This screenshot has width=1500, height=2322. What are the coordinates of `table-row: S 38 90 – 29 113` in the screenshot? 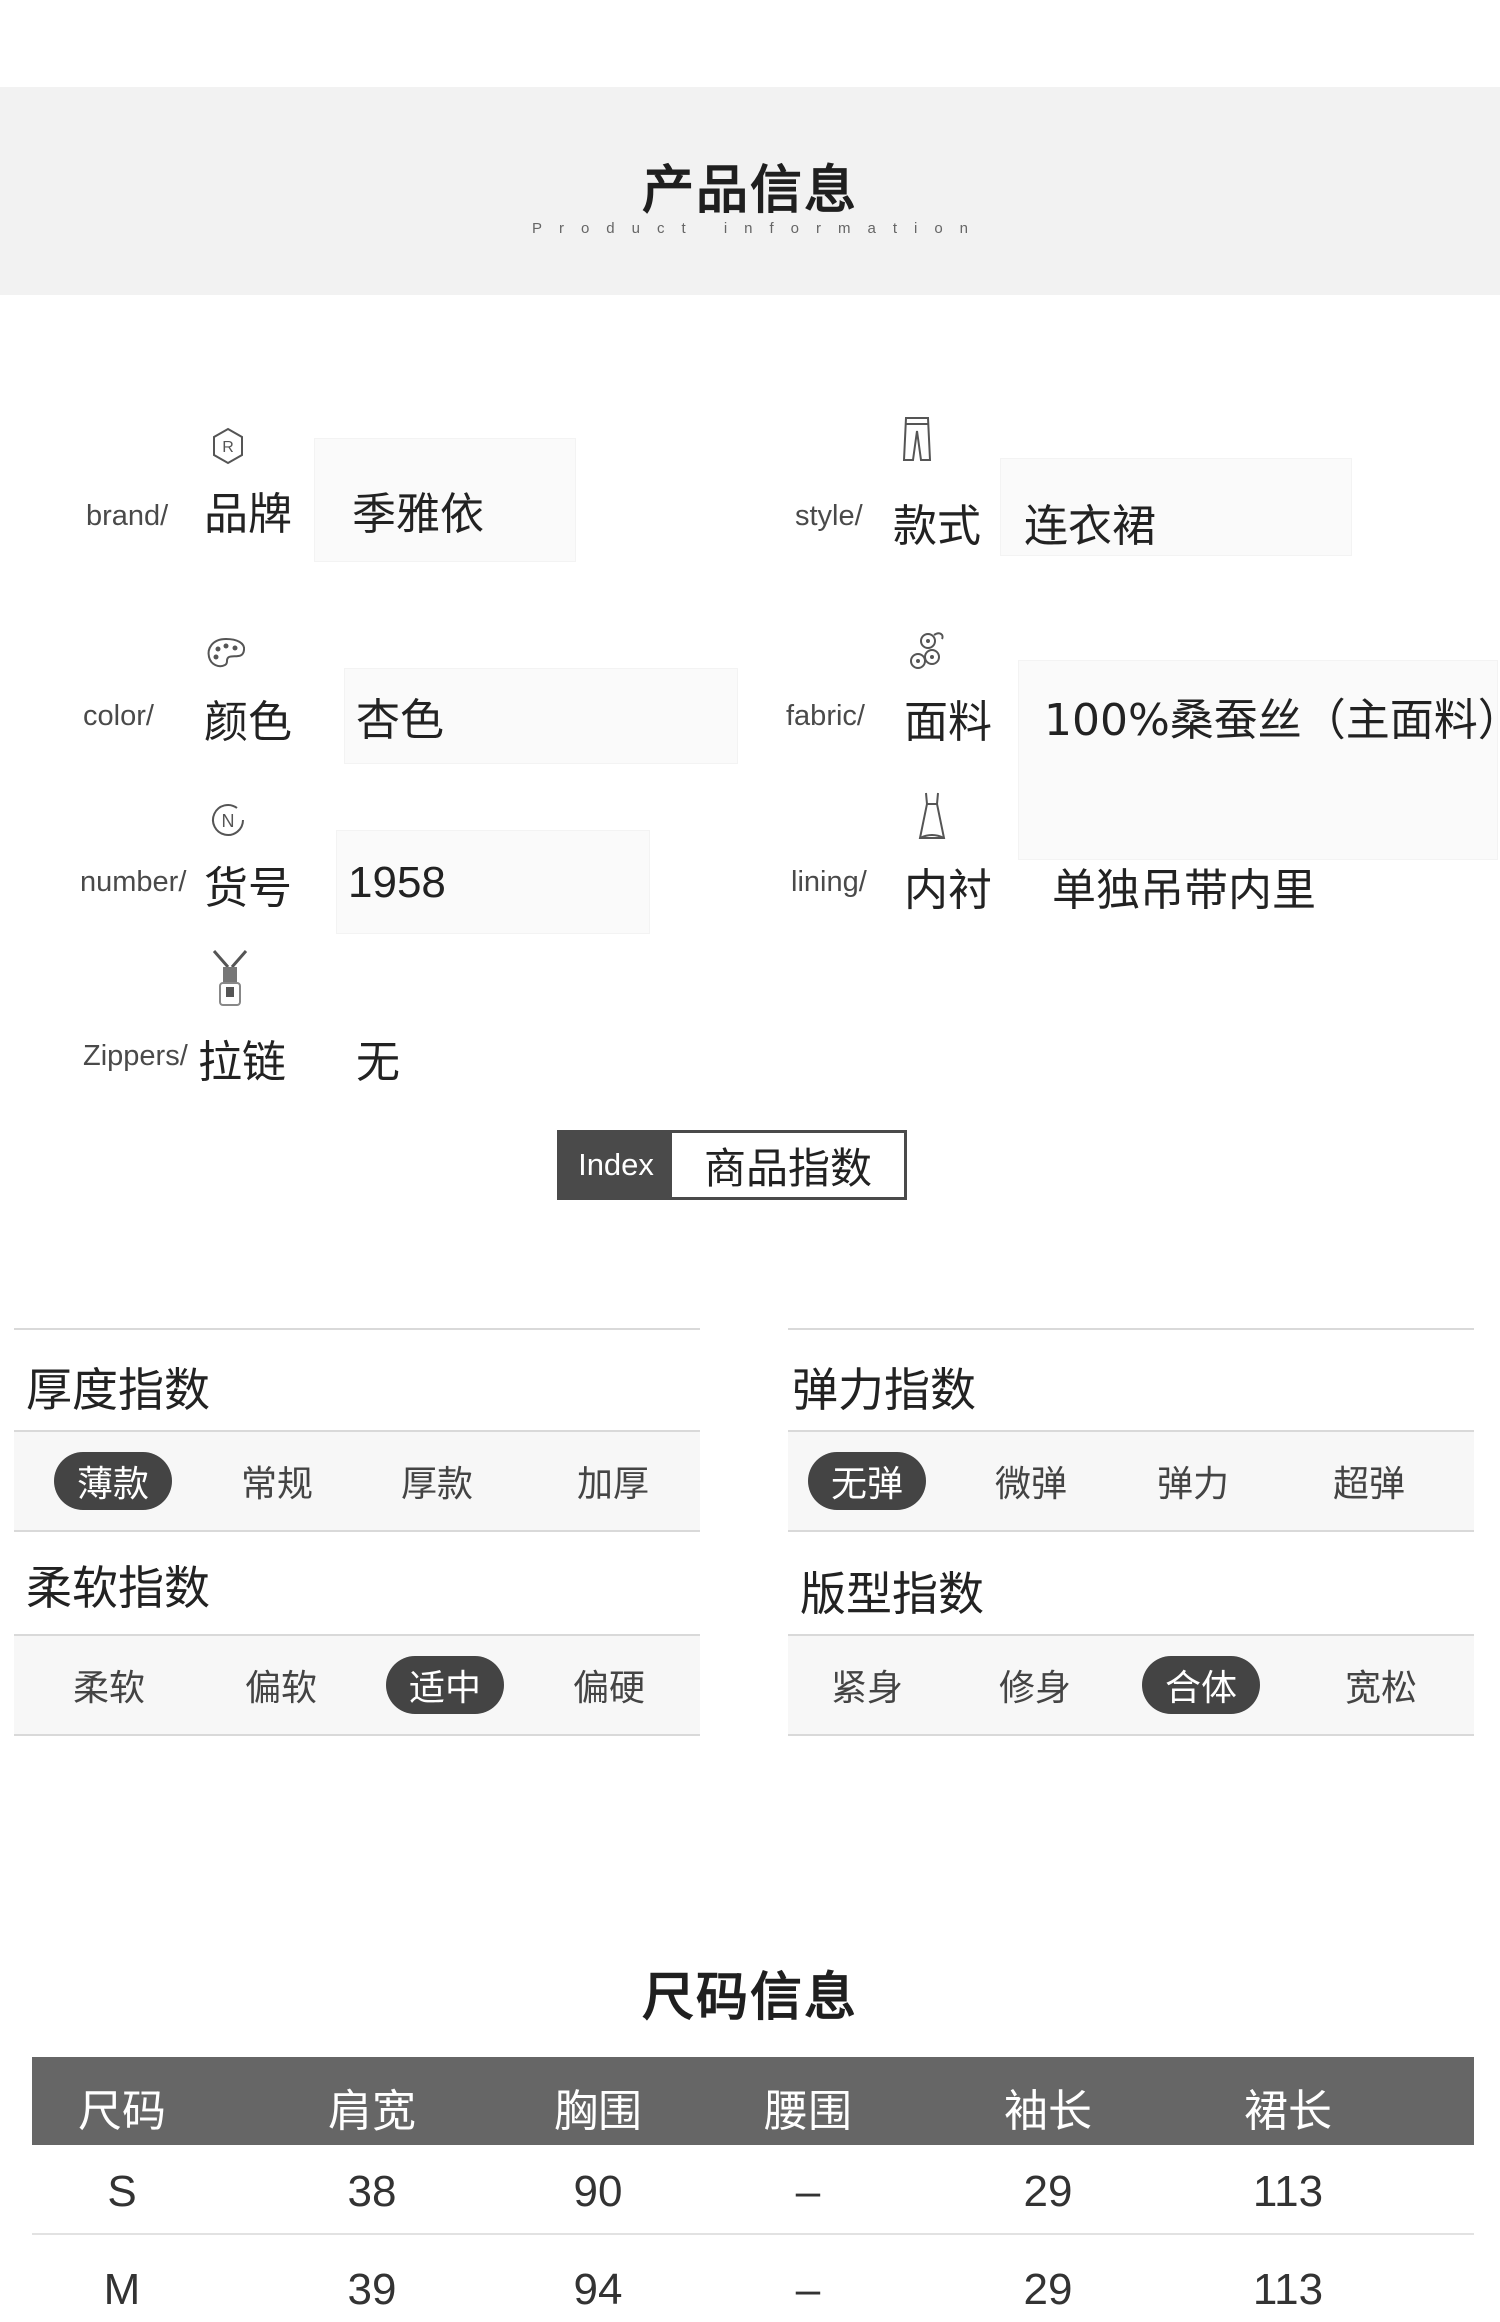 It's located at (753, 2195).